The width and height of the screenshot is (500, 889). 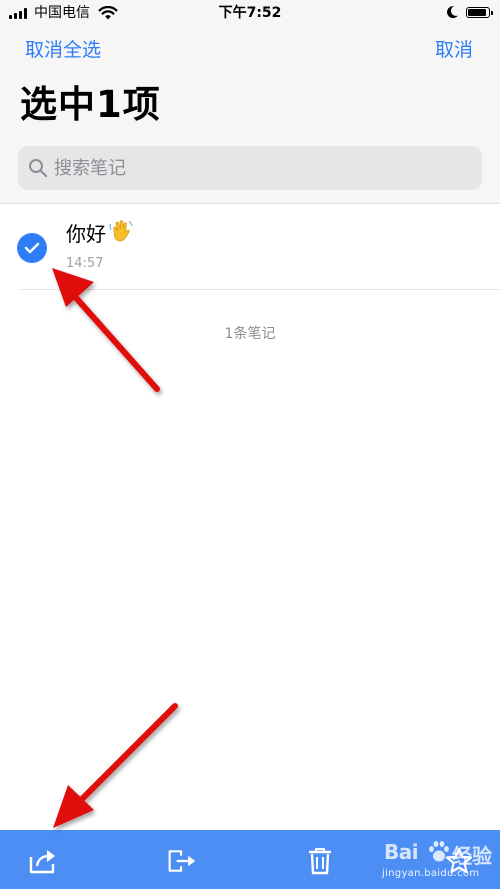 I want to click on note-title: 你好, so click(x=100, y=233).